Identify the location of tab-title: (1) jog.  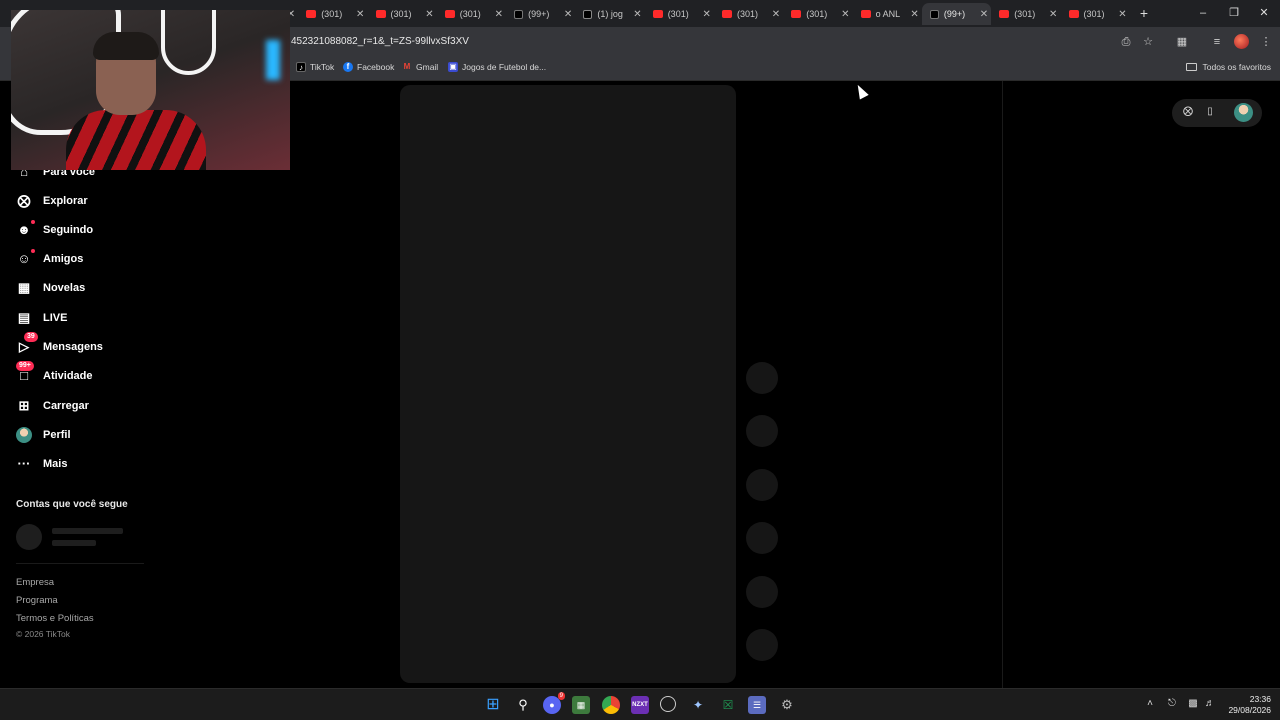
(610, 14).